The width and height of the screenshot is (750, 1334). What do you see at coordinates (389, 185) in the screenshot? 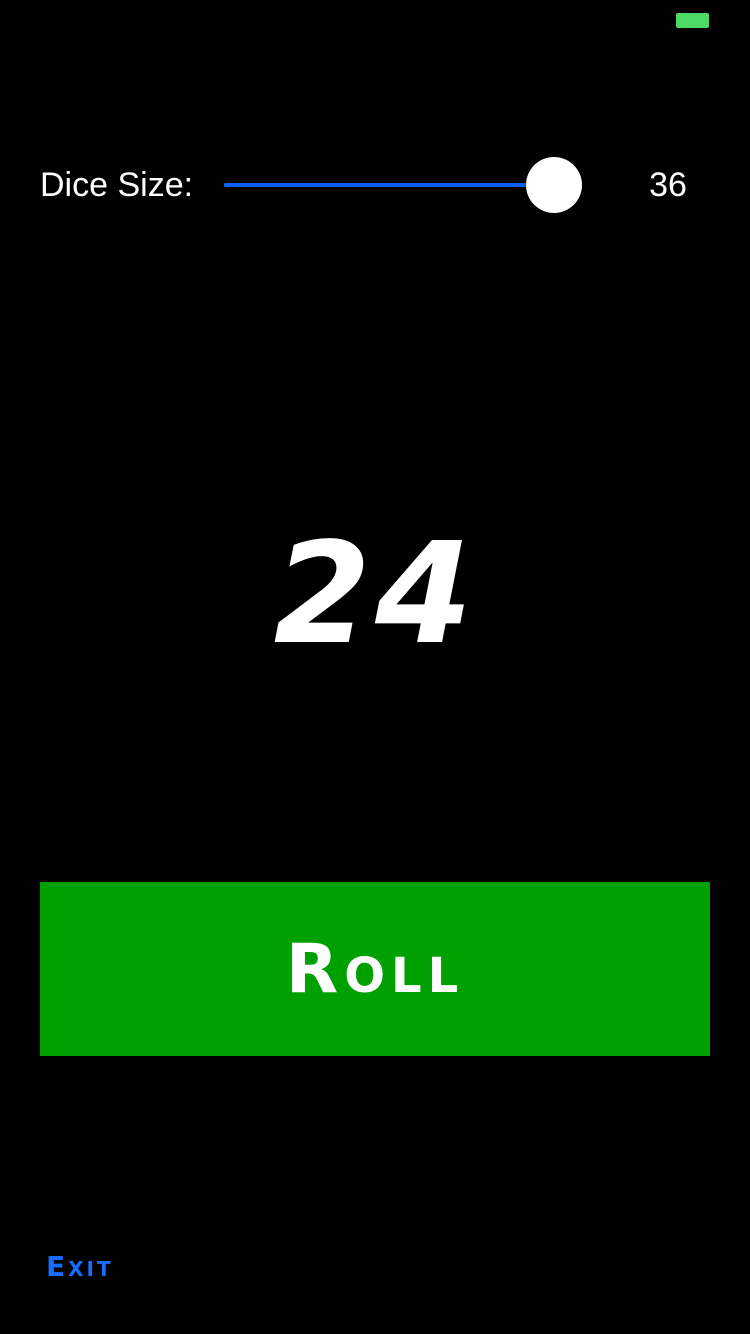
I see `slider-fill` at bounding box center [389, 185].